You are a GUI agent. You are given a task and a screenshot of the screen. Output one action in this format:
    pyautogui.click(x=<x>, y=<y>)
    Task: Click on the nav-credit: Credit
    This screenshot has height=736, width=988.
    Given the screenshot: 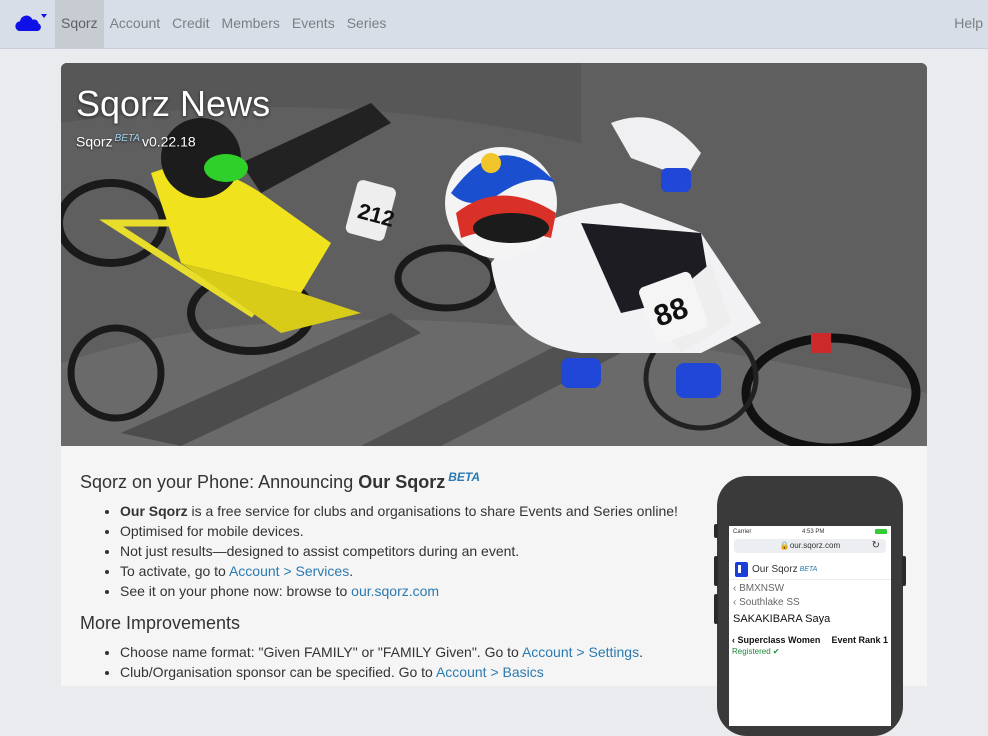 What is the action you would take?
    pyautogui.click(x=190, y=24)
    